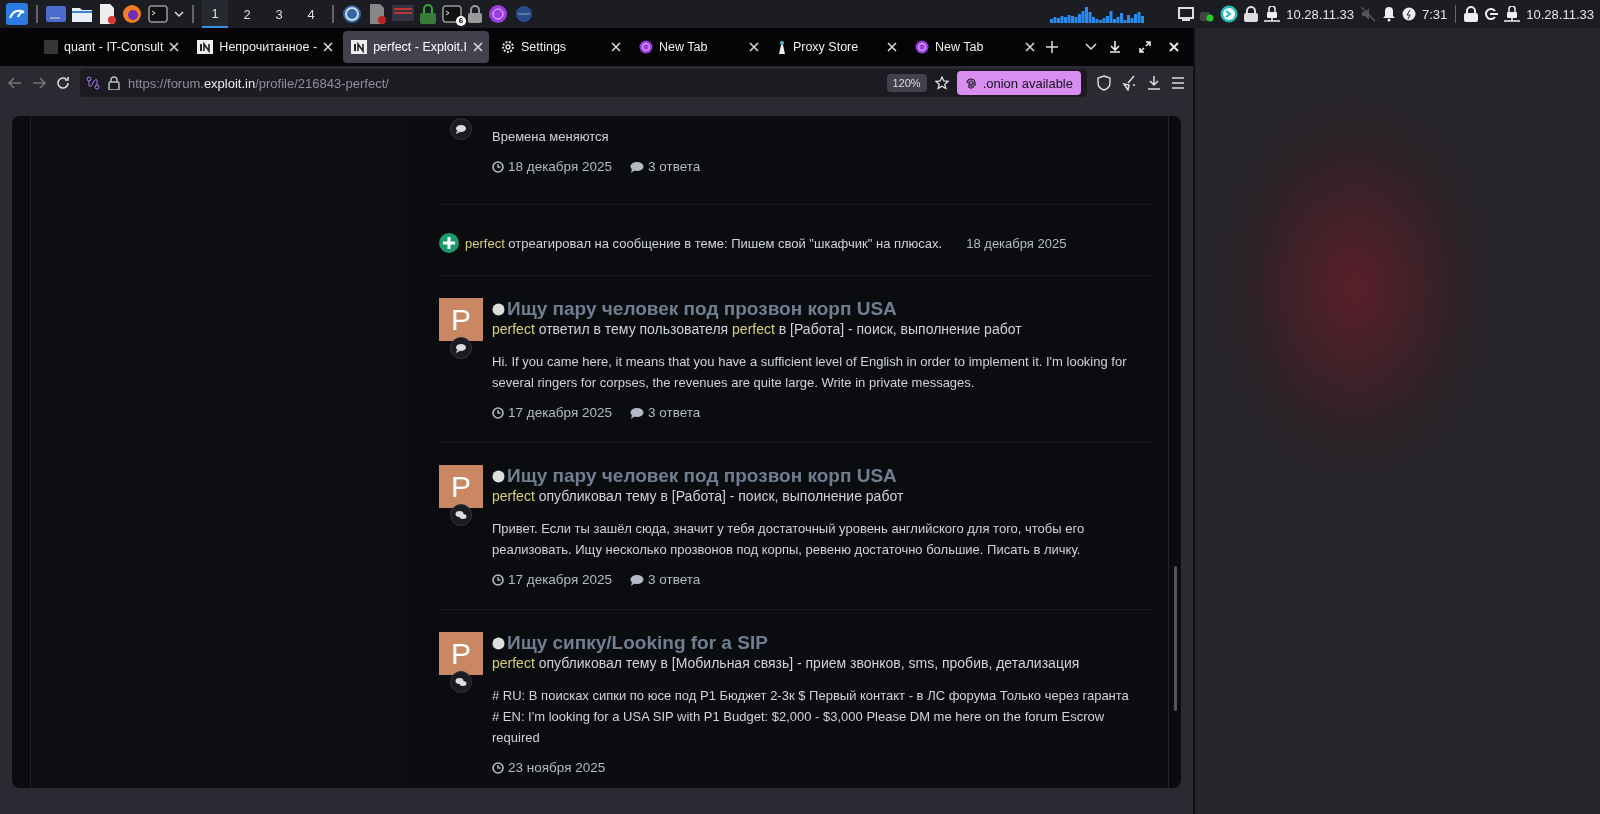 This screenshot has height=814, width=1600. I want to click on activity-description: perfect ответил в тему пользователя perfect в [Работа] - поиск, выполнение работ, so click(757, 329).